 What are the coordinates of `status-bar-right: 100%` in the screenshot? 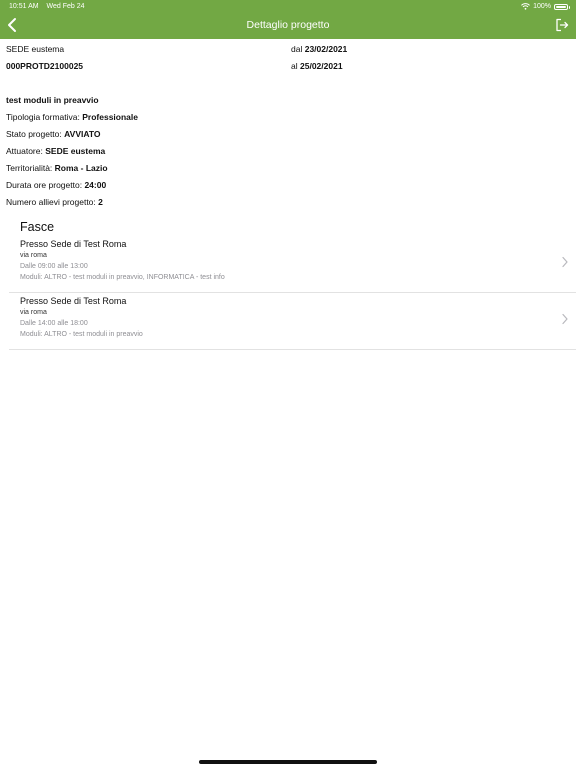 It's located at (545, 6).